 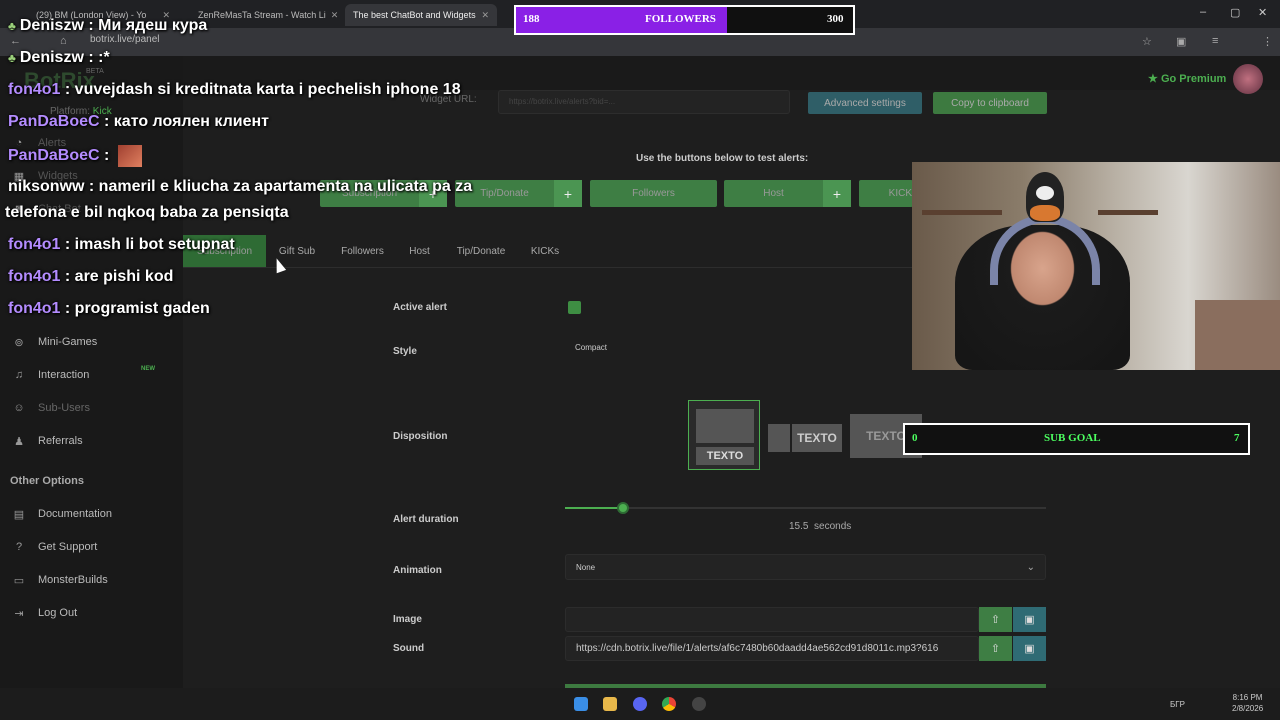 I want to click on close-window-icon: ✕, so click(x=1262, y=12).